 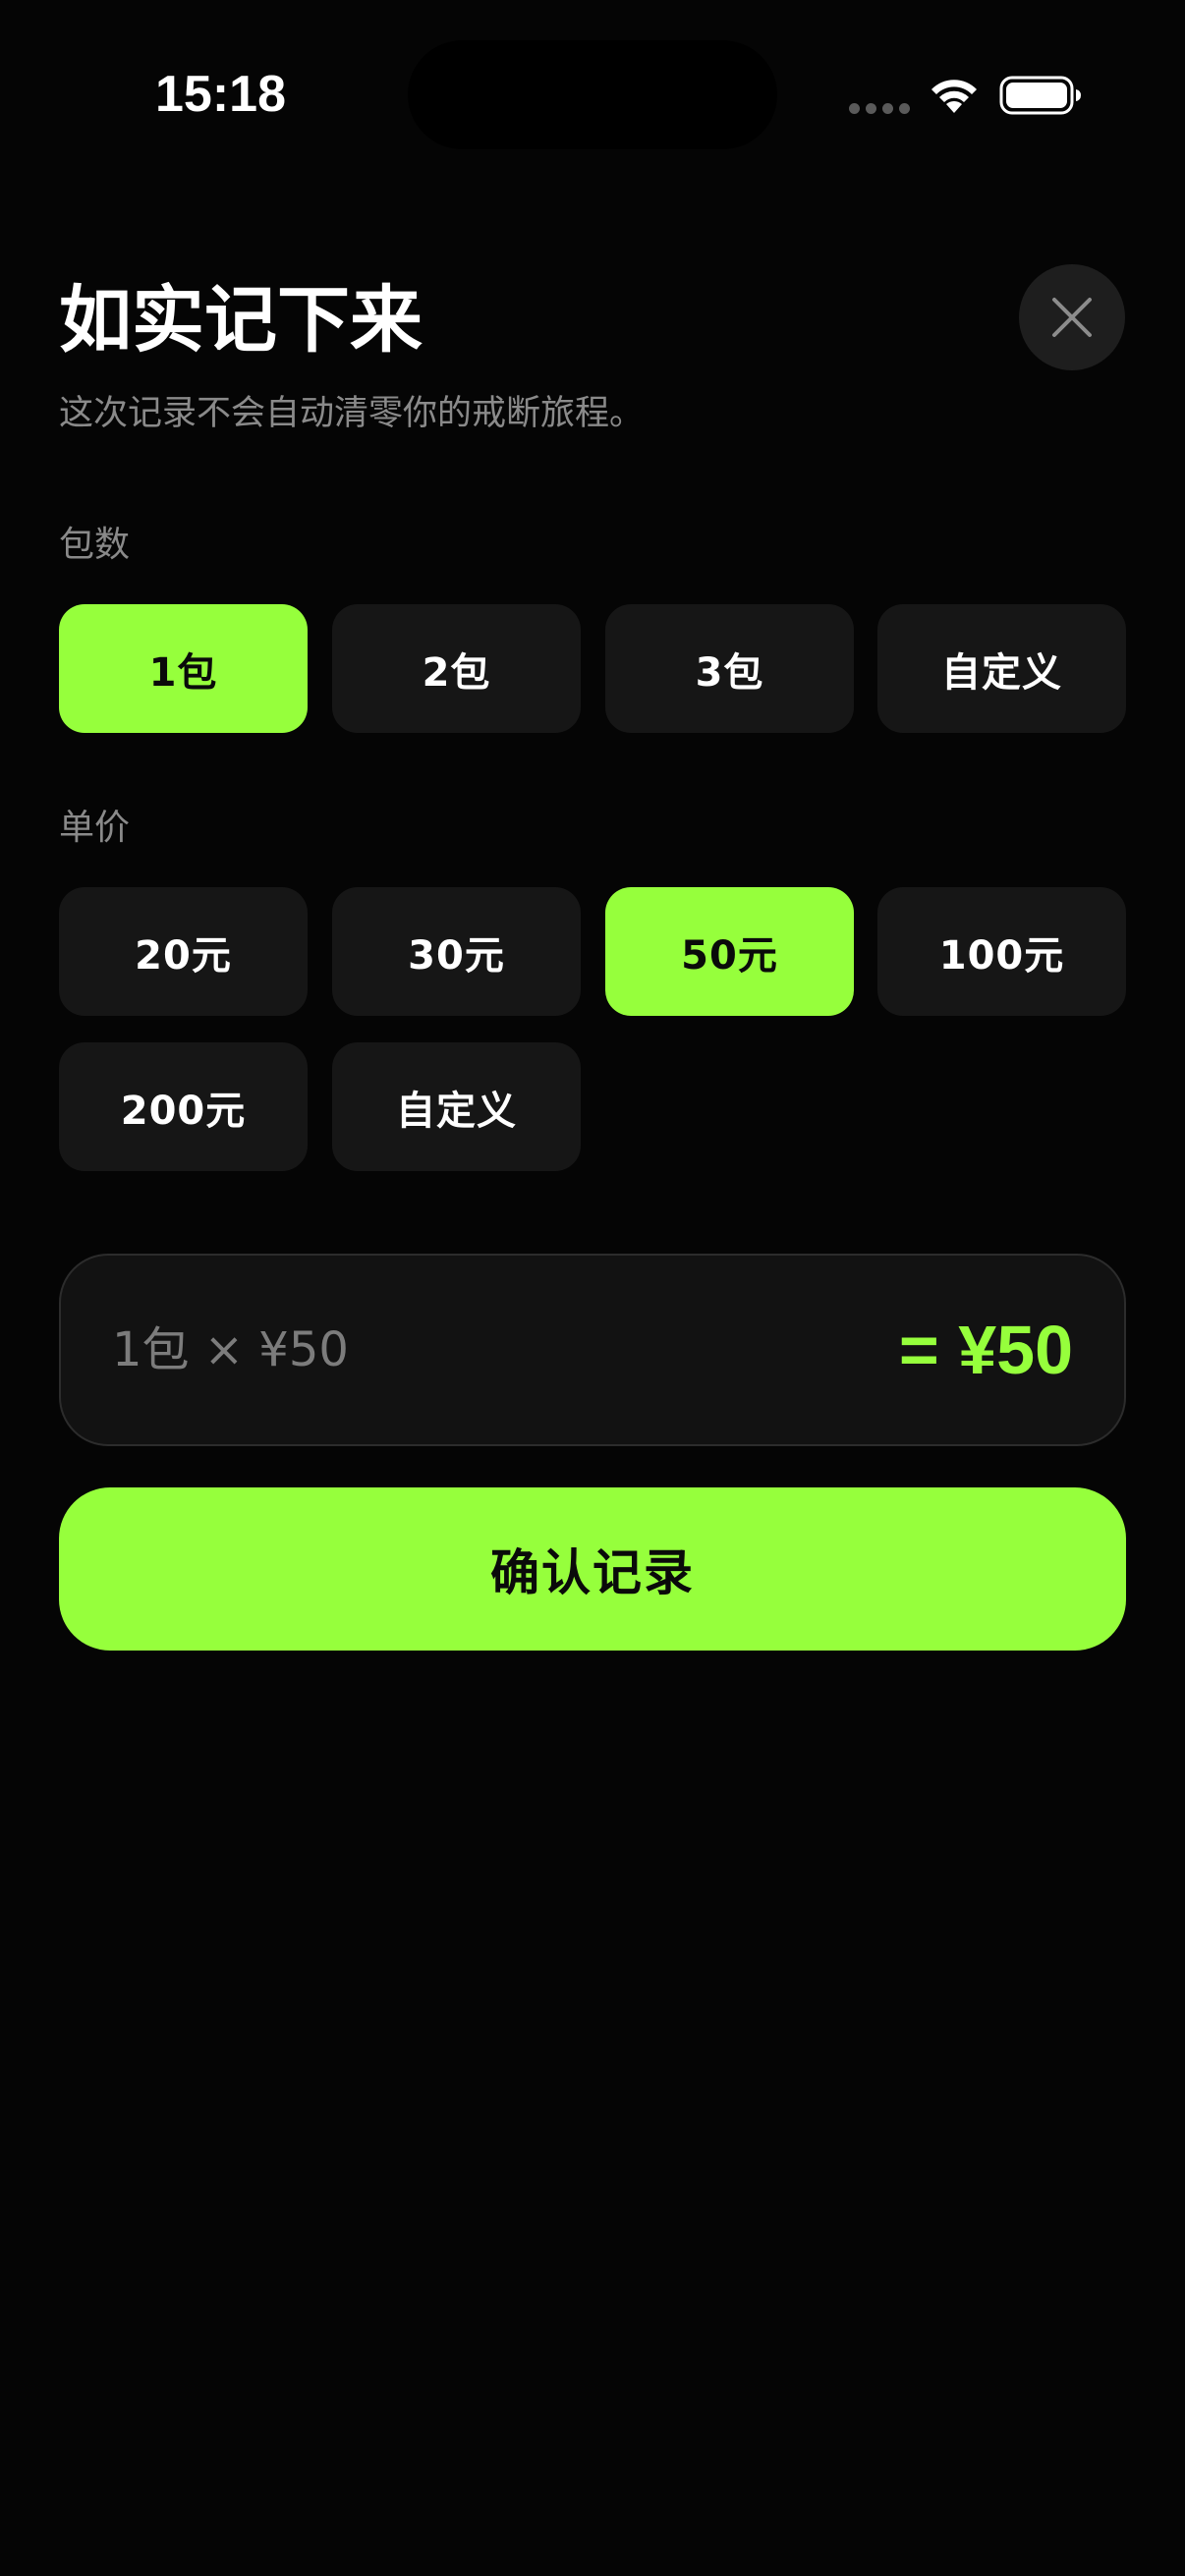 I want to click on summary-formula: 1包 × ¥50, so click(x=231, y=1349).